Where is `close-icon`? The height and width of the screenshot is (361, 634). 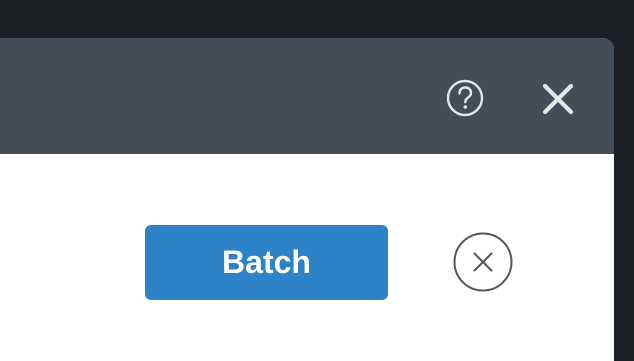
close-icon is located at coordinates (558, 99).